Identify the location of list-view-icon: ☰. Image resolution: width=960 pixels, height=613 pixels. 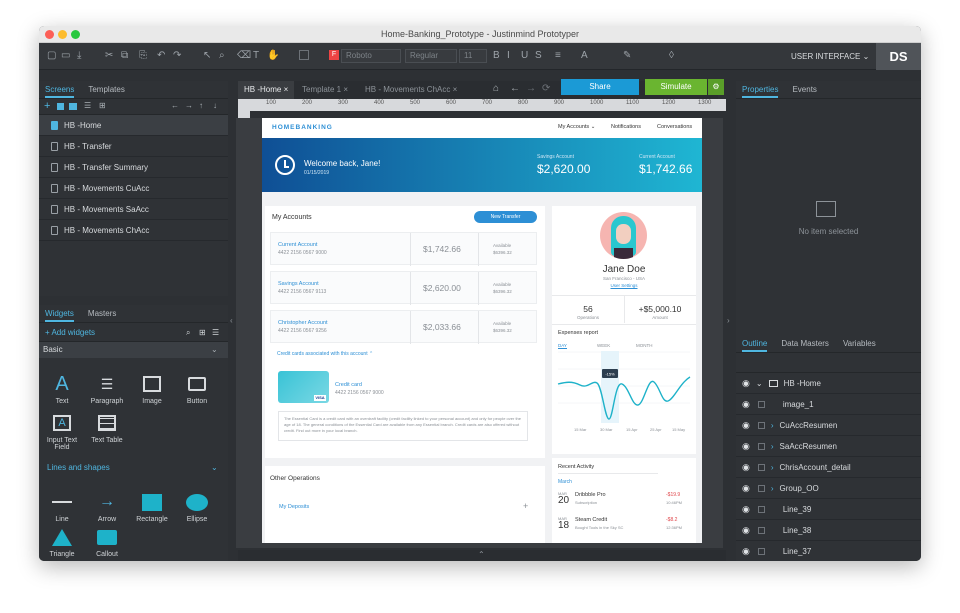
(215, 332).